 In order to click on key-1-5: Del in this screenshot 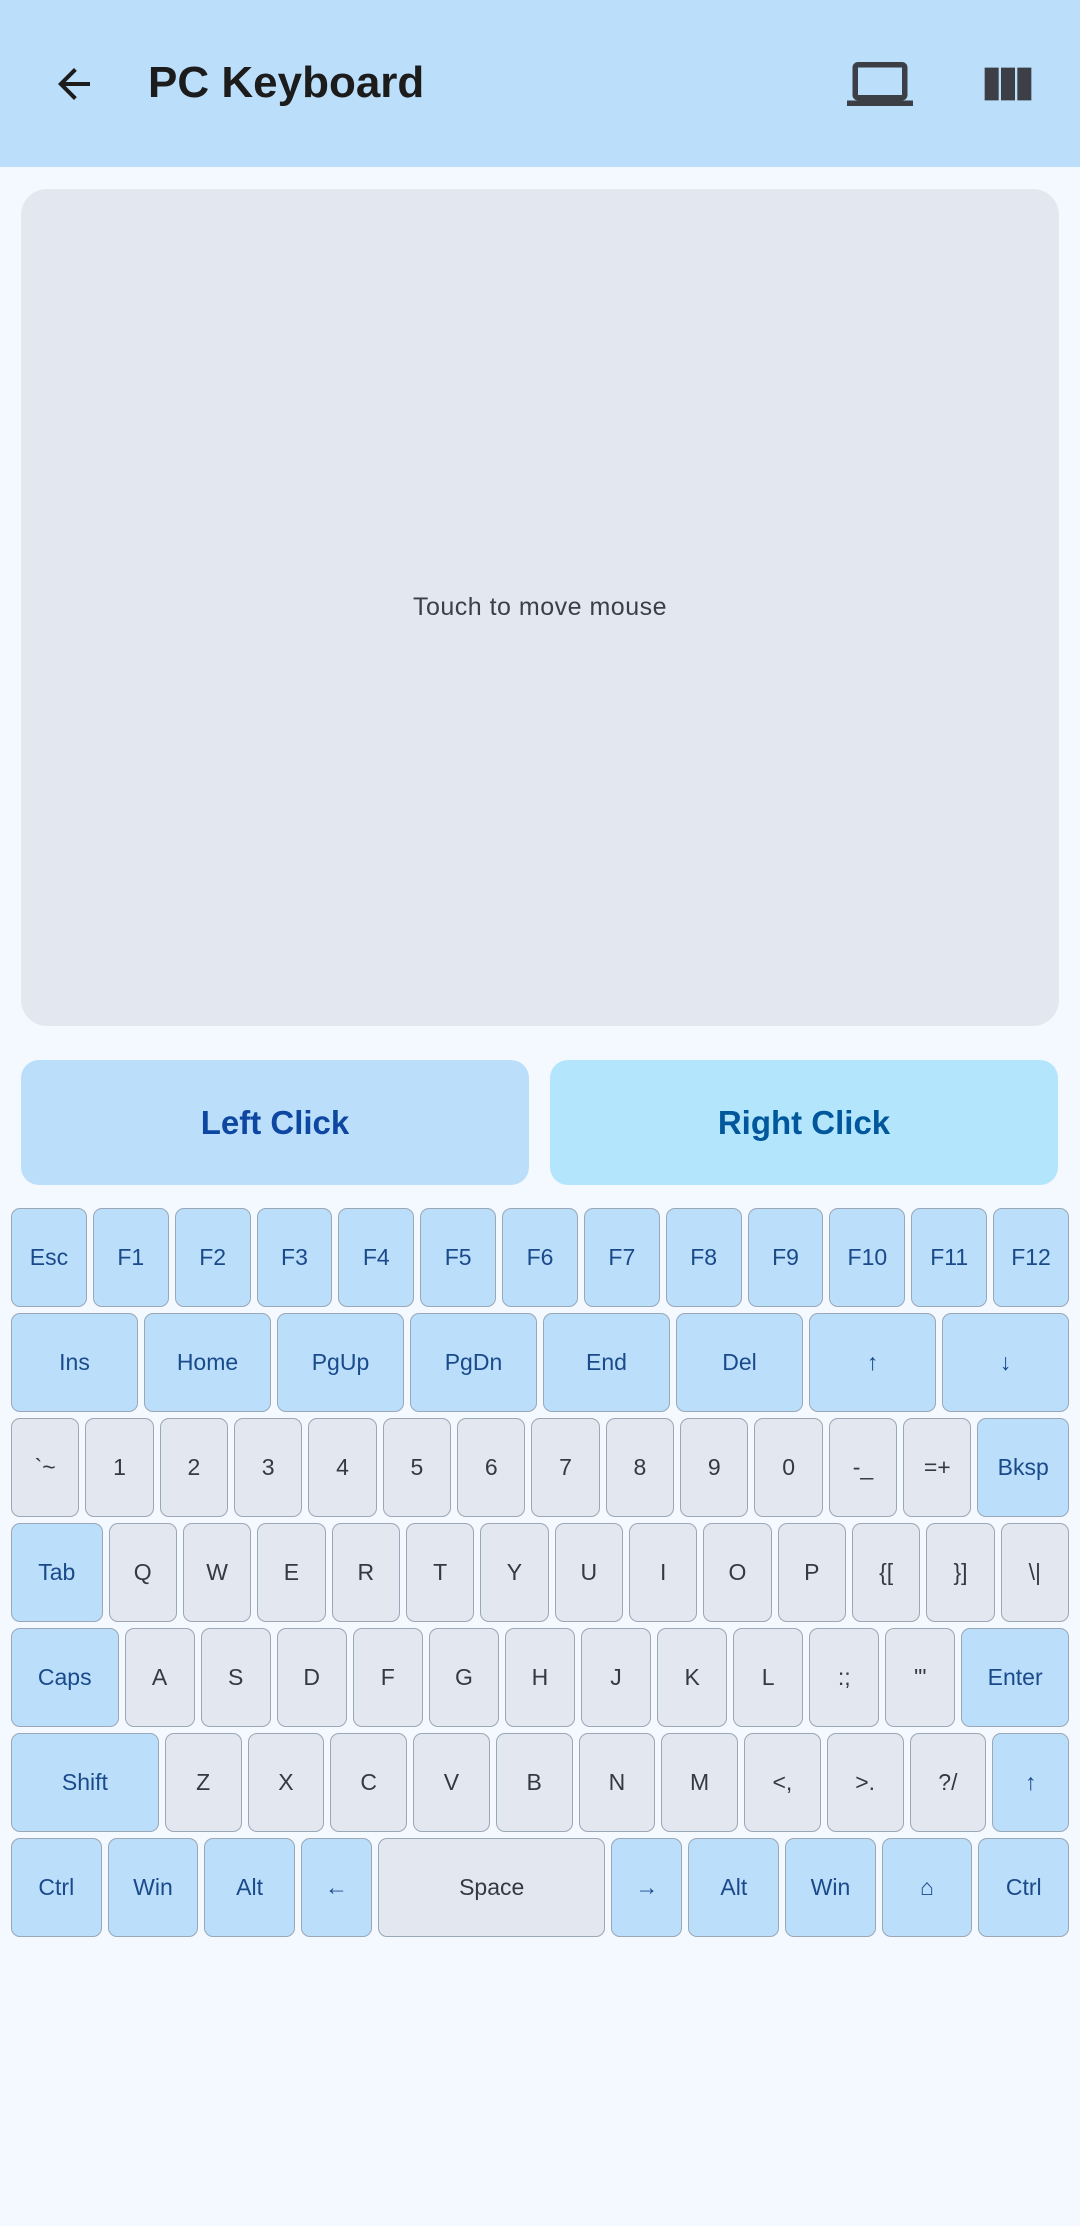, I will do `click(739, 1362)`.